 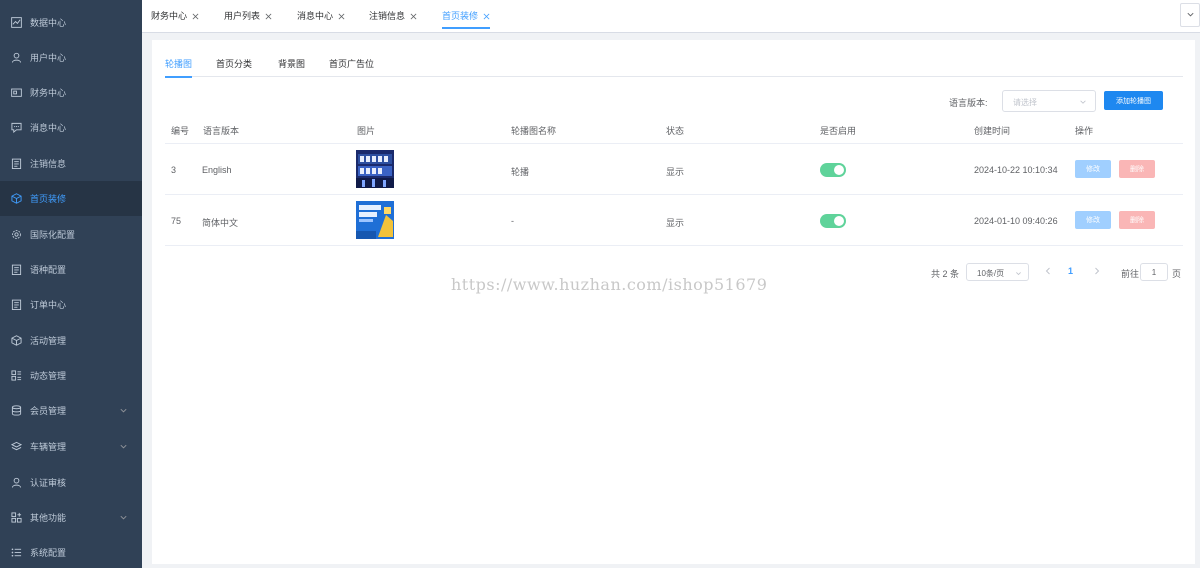 I want to click on column-header-created: 创建时间, so click(x=992, y=131).